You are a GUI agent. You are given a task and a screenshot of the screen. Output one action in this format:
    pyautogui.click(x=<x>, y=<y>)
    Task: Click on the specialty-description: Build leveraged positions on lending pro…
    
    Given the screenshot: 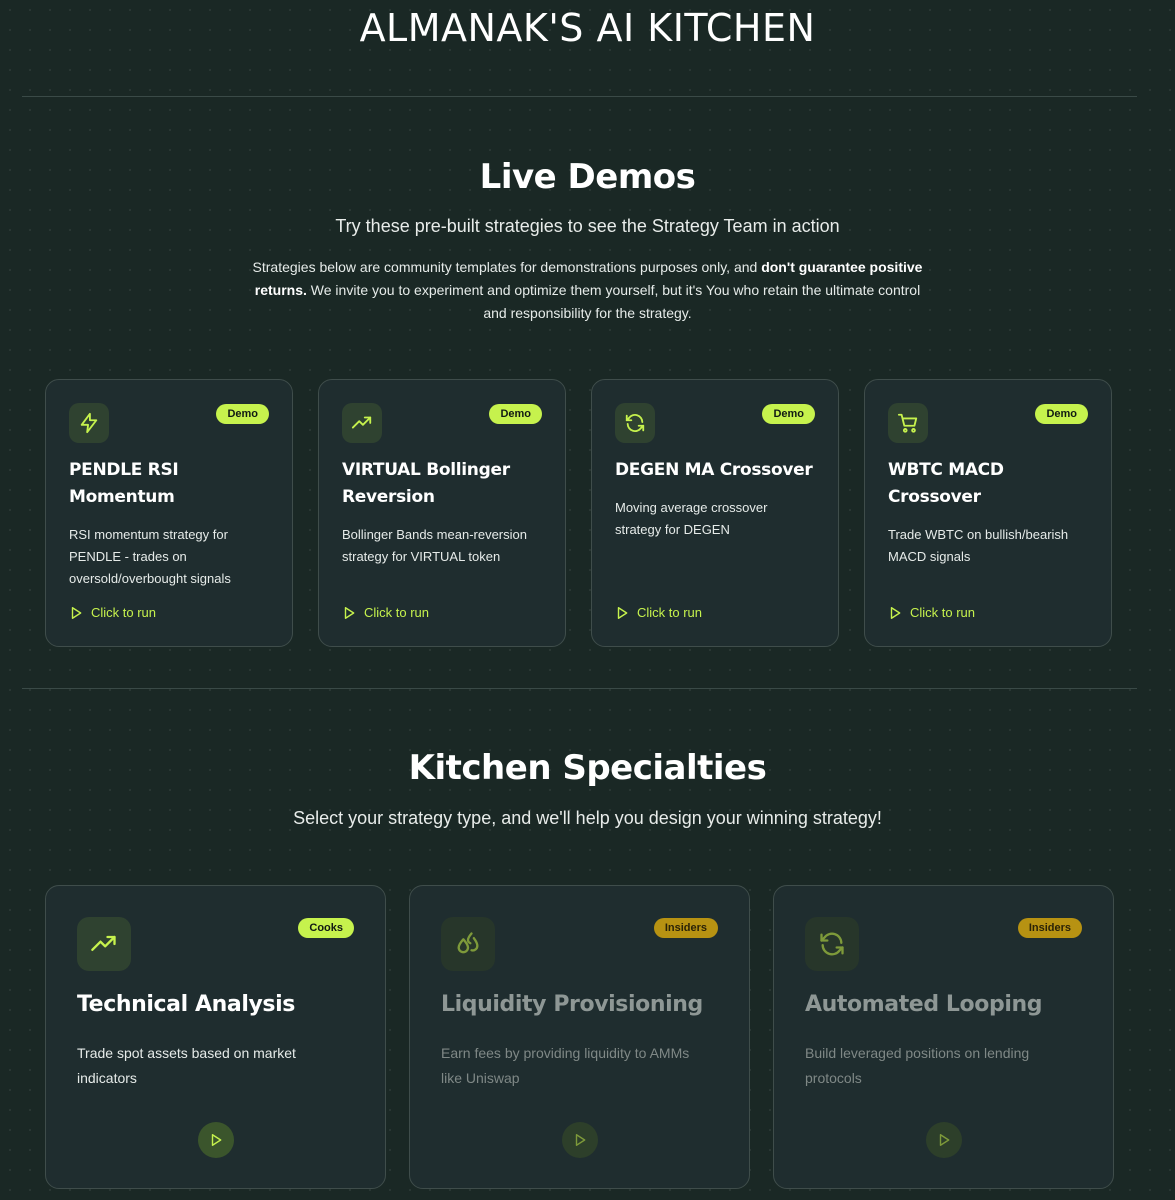 What is the action you would take?
    pyautogui.click(x=917, y=1065)
    